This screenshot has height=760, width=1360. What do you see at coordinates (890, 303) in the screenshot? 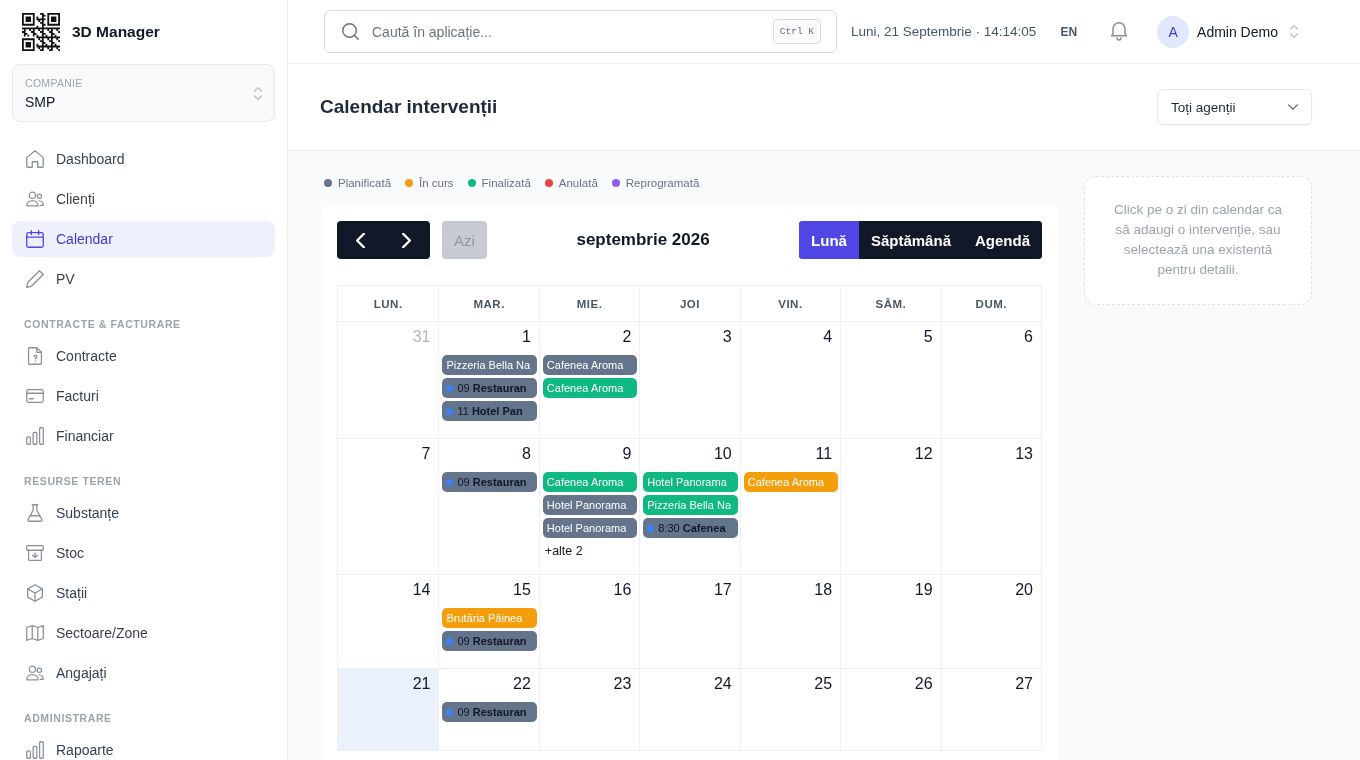
I see `weekday-header: SÂM.` at bounding box center [890, 303].